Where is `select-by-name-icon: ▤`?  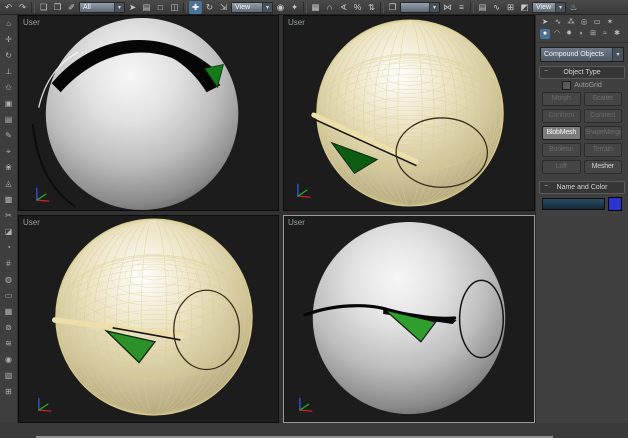 select-by-name-icon: ▤ is located at coordinates (146, 7).